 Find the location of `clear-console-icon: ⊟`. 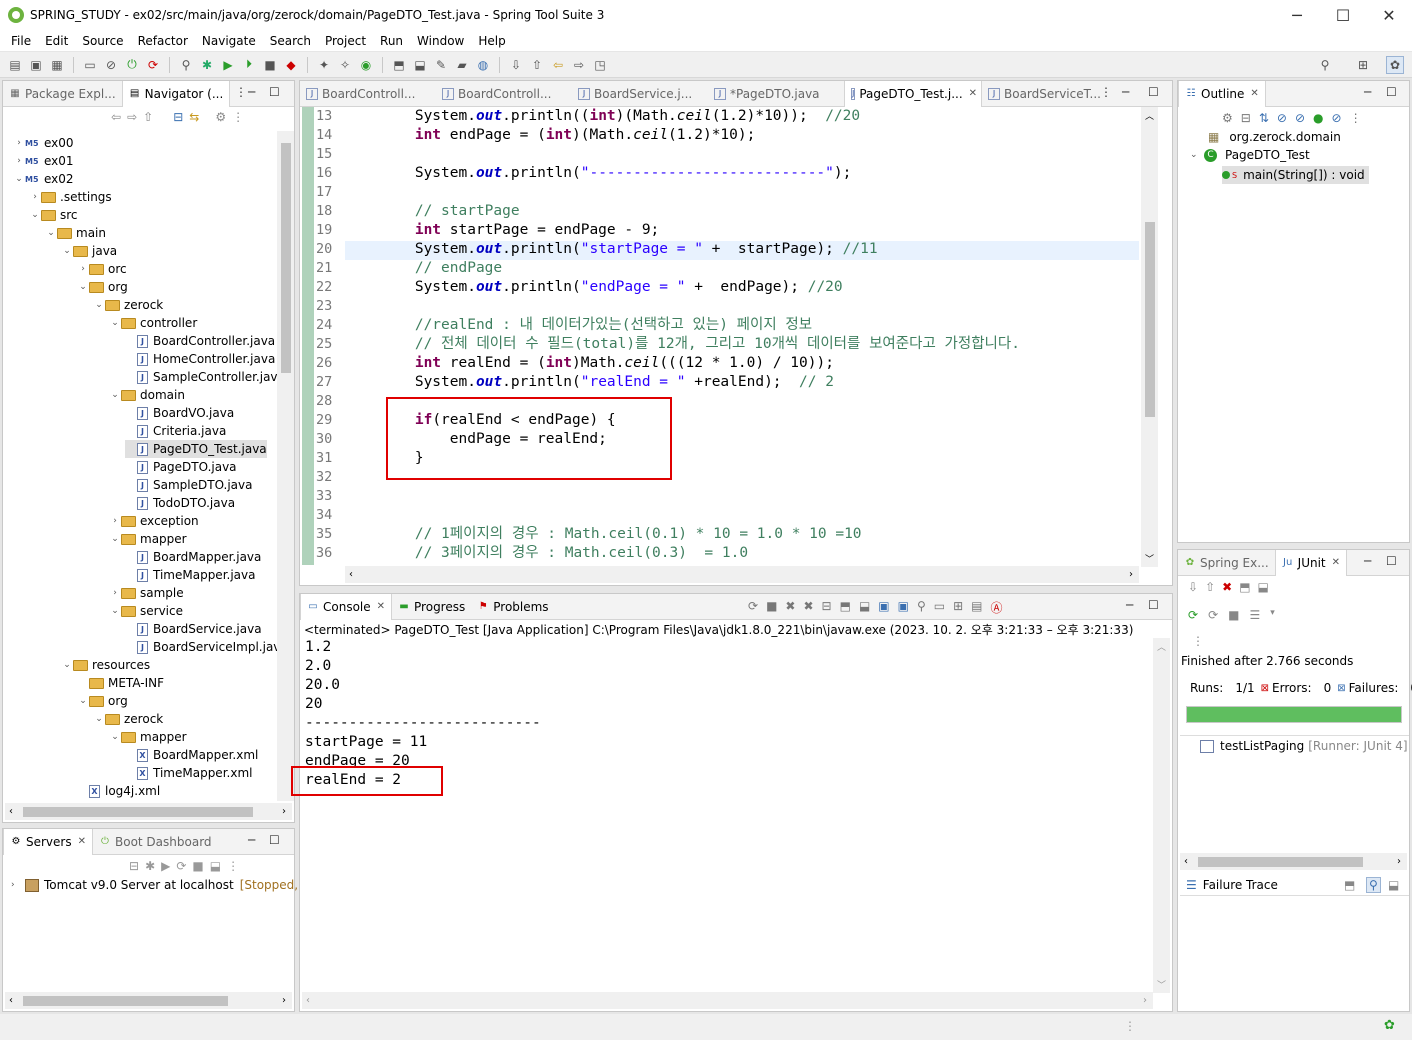

clear-console-icon: ⊟ is located at coordinates (827, 607).